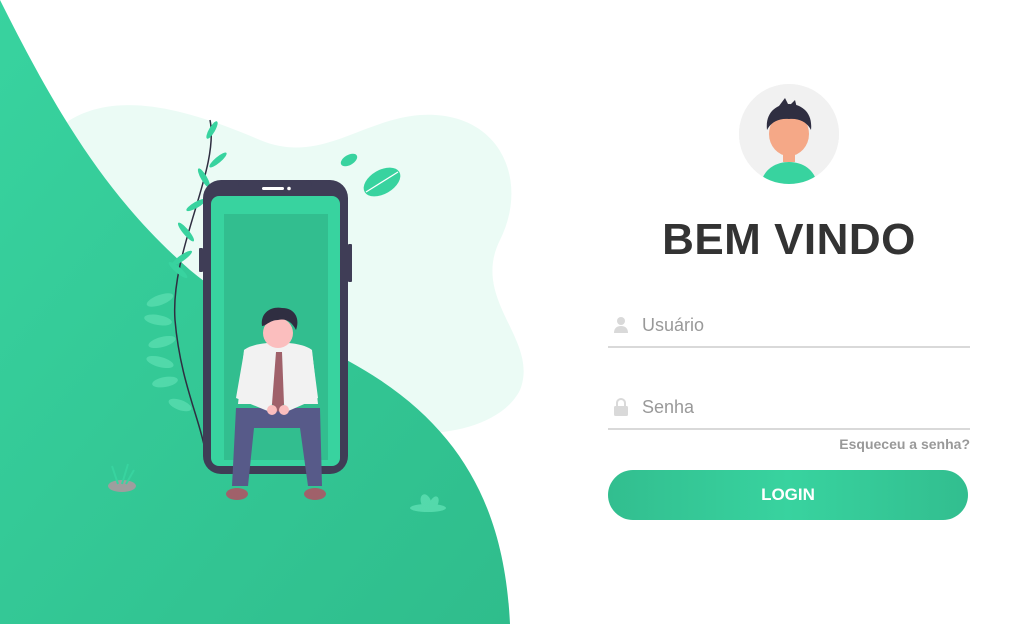 This screenshot has width=1020, height=624. I want to click on password-field, so click(789, 408).